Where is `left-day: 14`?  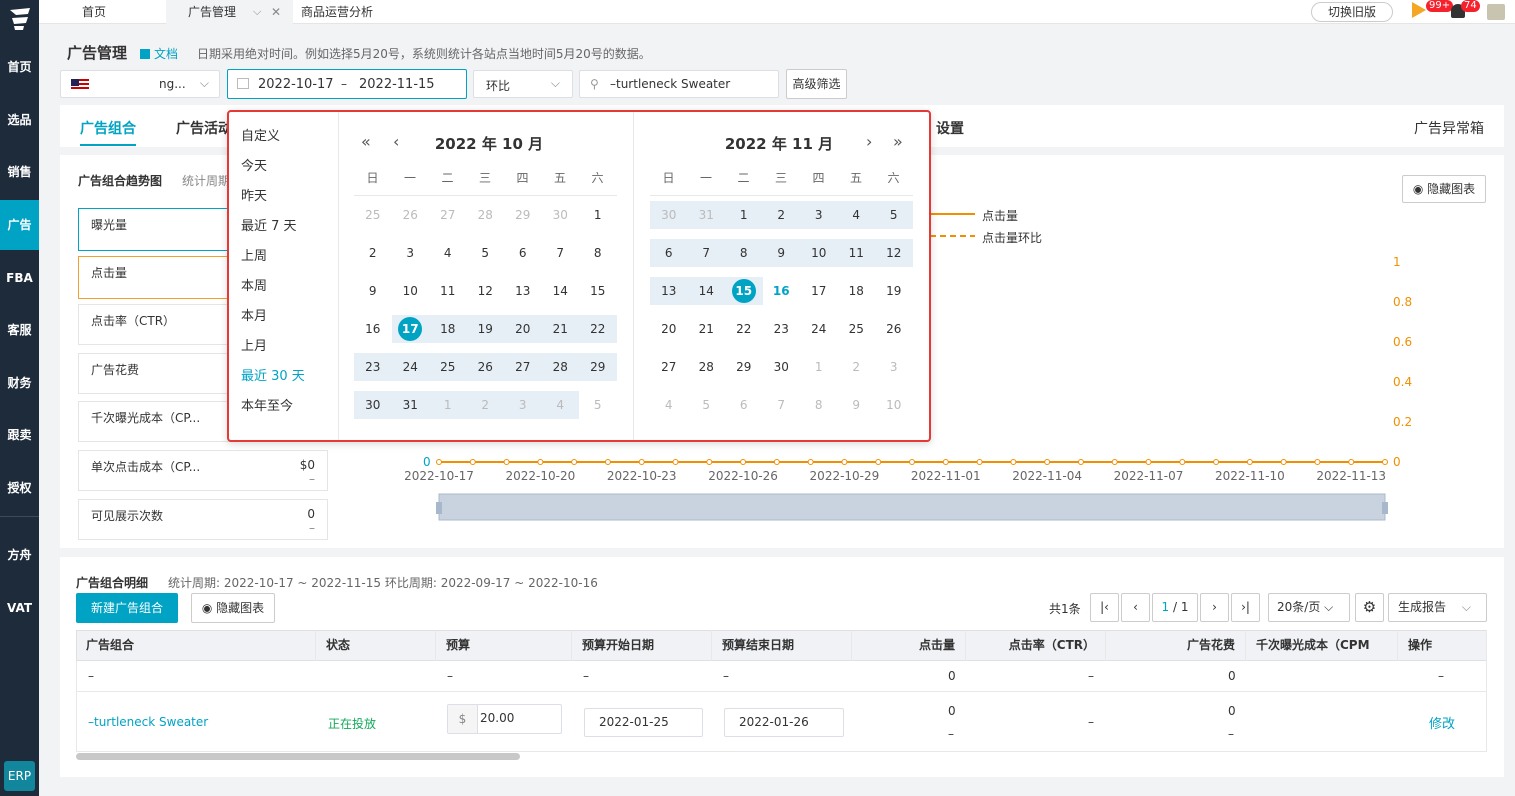
left-day: 14 is located at coordinates (561, 291).